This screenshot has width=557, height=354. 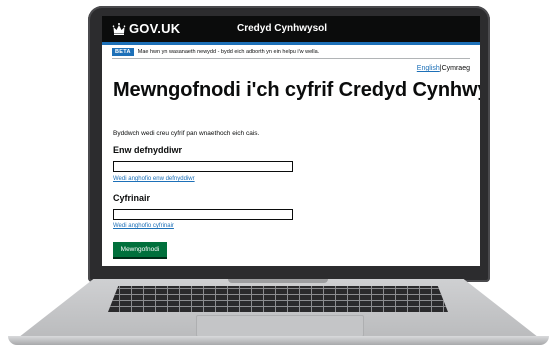 What do you see at coordinates (278, 299) in the screenshot?
I see `laptop-keyboard` at bounding box center [278, 299].